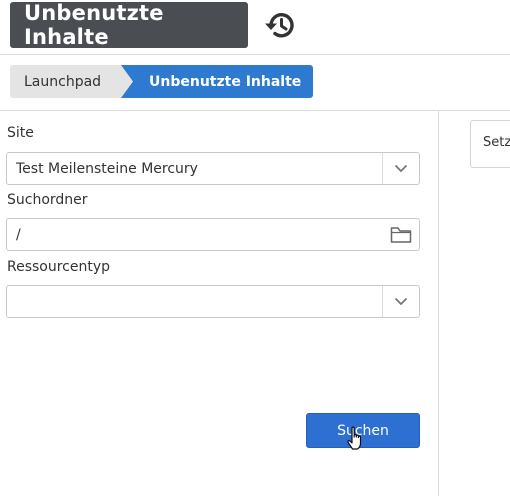 This screenshot has width=510, height=496. What do you see at coordinates (18, 234) in the screenshot?
I see `folder-value: /` at bounding box center [18, 234].